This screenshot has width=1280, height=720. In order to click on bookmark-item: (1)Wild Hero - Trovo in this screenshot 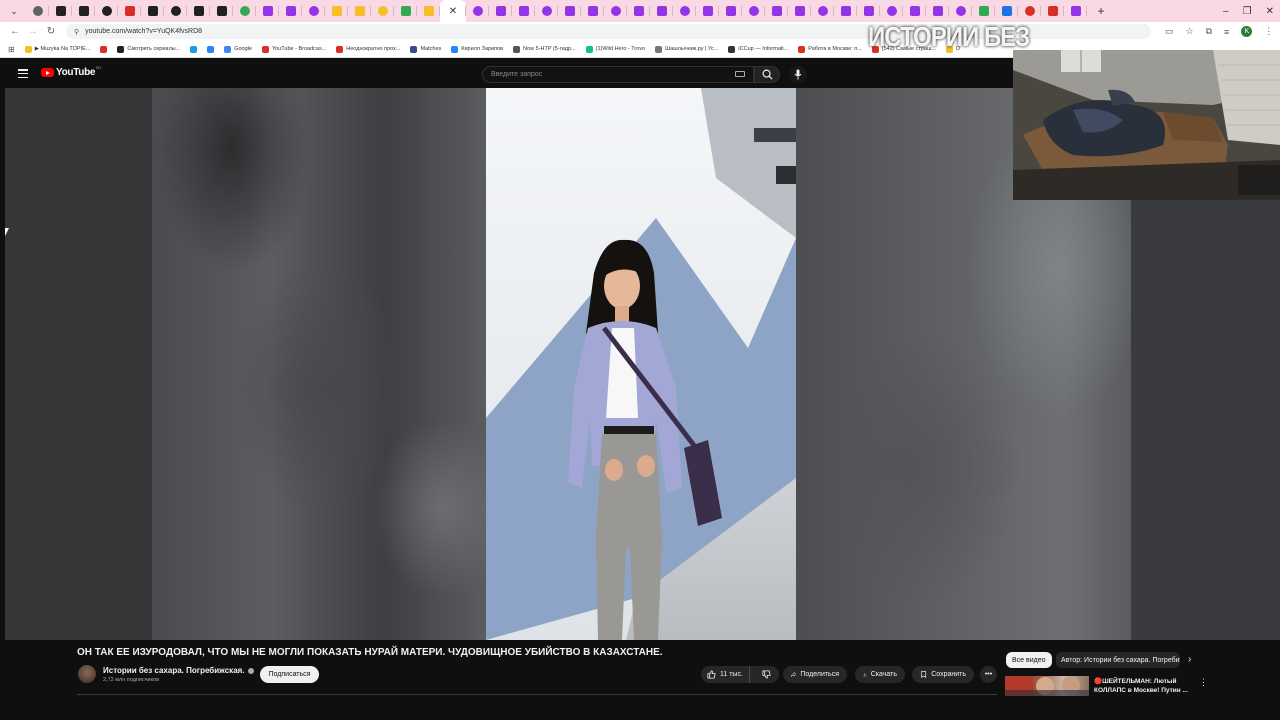, I will do `click(615, 49)`.